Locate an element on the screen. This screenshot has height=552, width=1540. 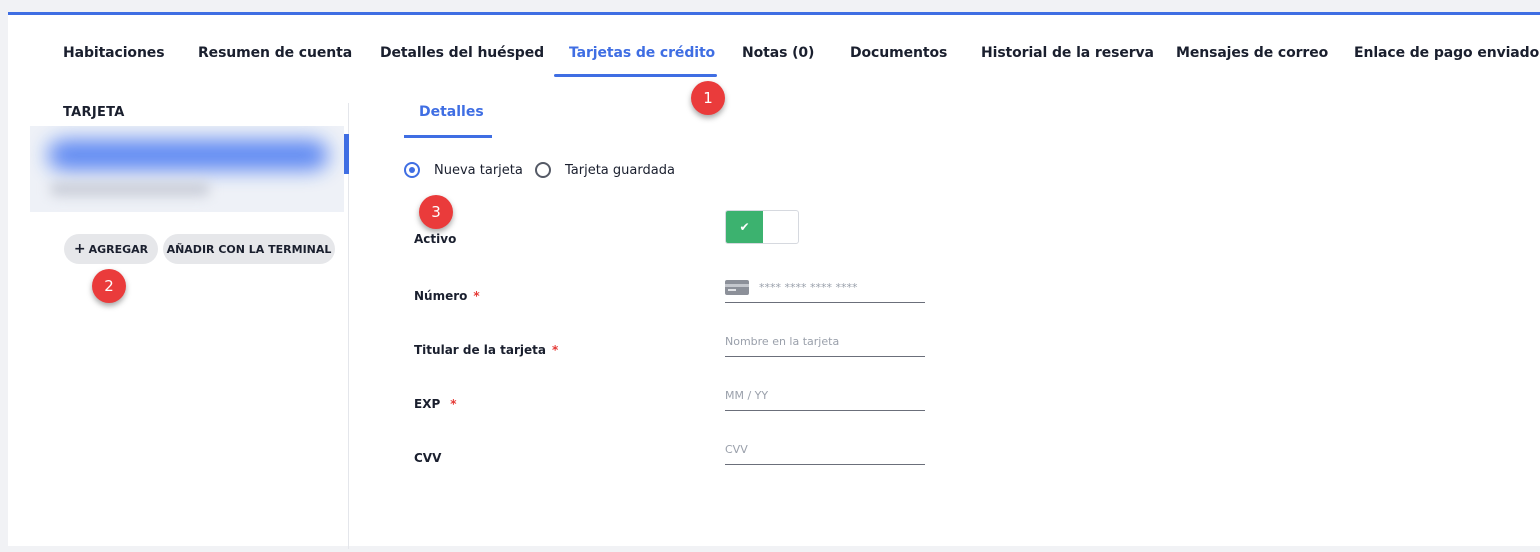
tab-detalles-del-huesped: Detalles del huésped is located at coordinates (462, 53).